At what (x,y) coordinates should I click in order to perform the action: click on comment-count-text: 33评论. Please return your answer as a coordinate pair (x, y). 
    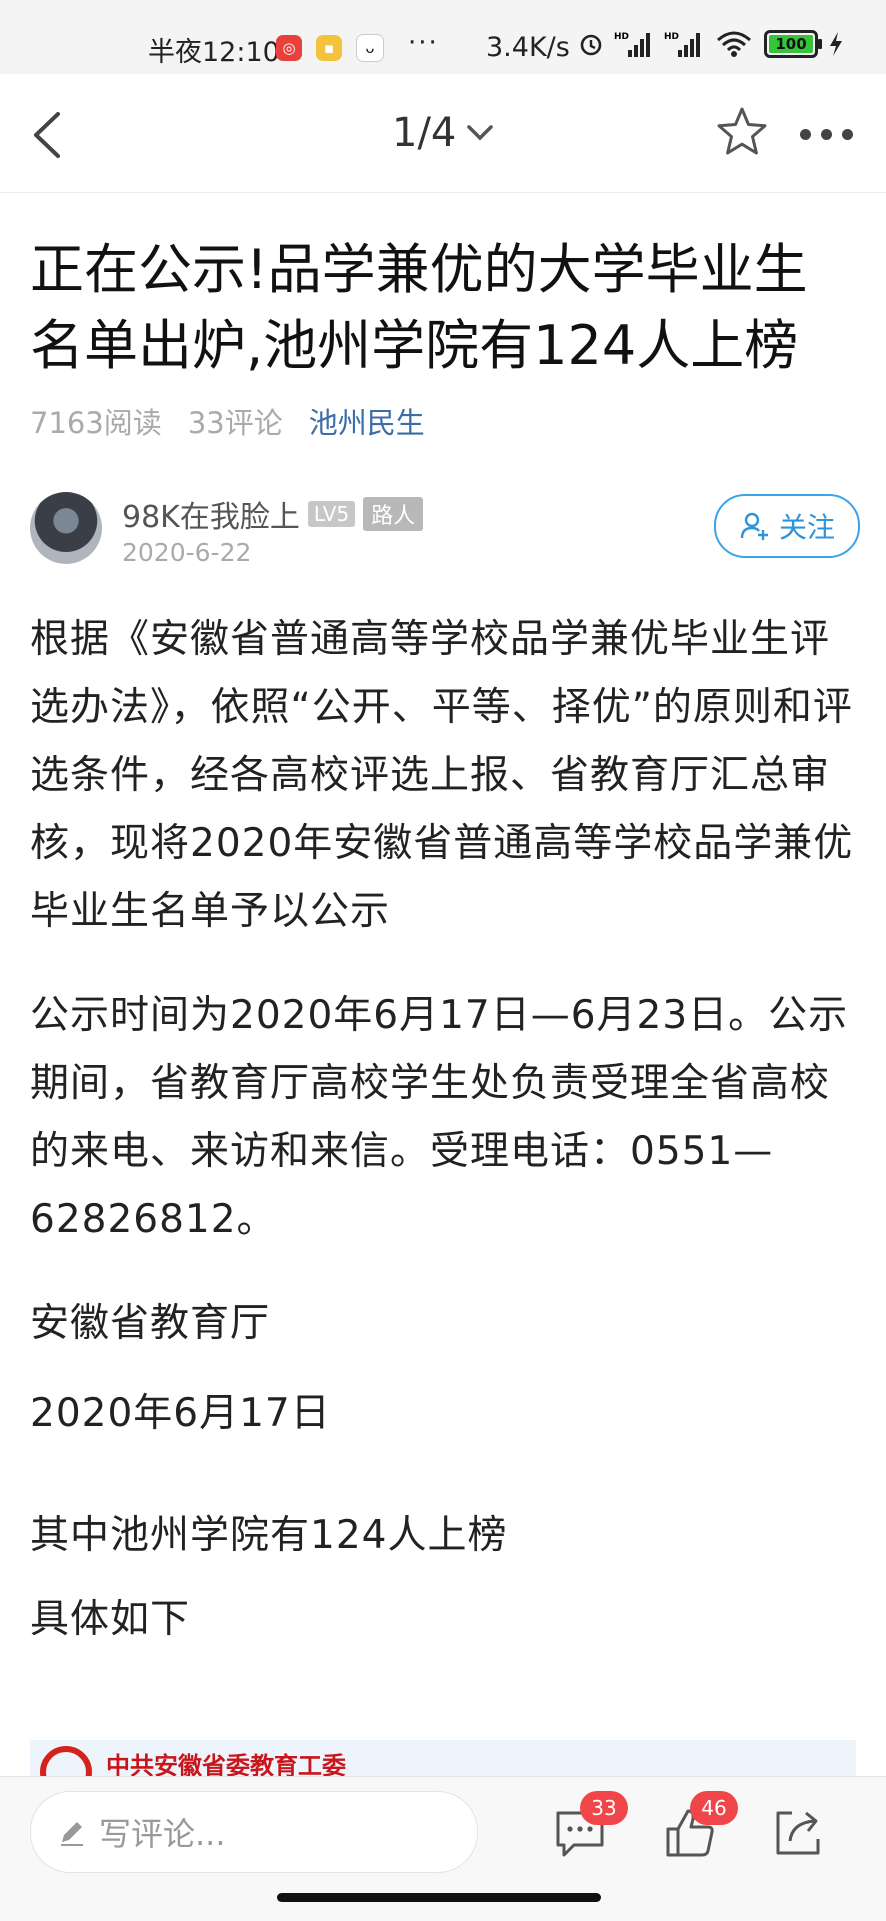
    Looking at the image, I should click on (235, 421).